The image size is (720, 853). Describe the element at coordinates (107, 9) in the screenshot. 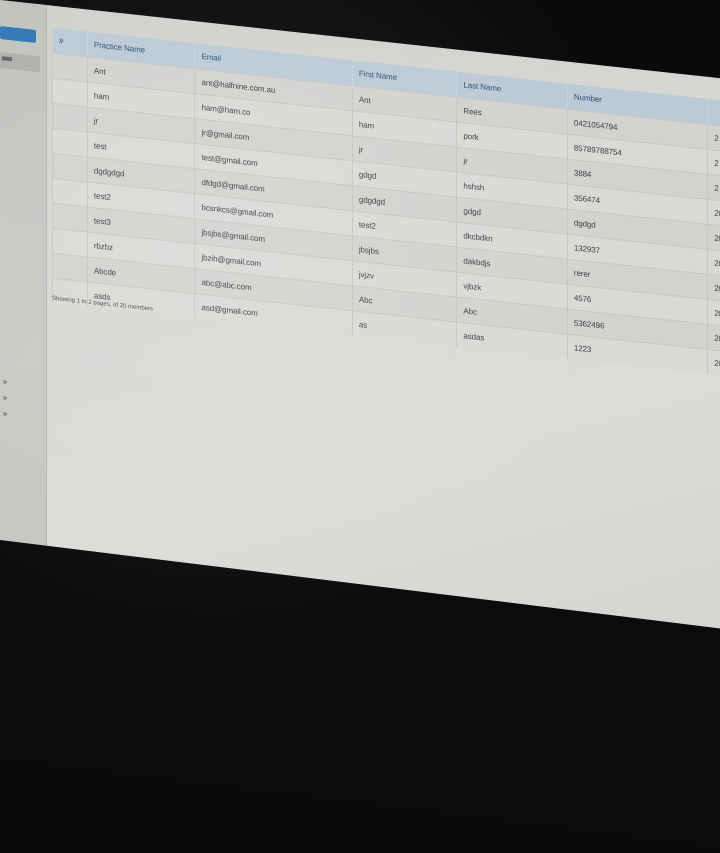

I see `breadcrumb` at that location.